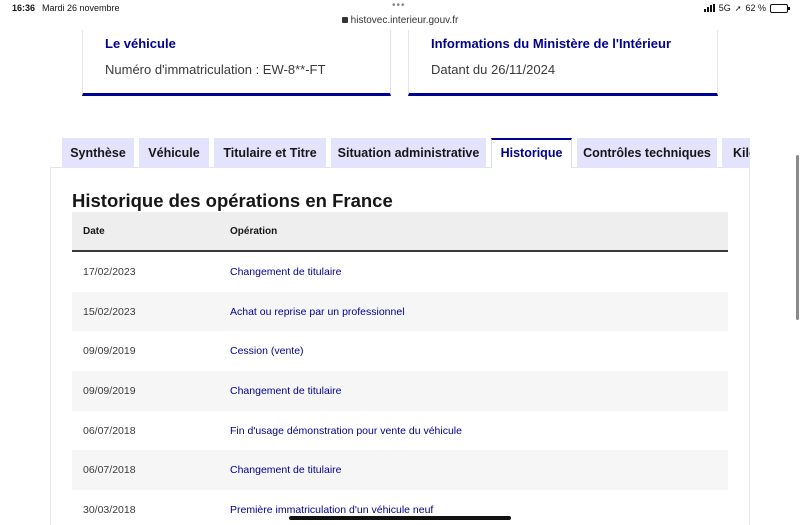 The height and width of the screenshot is (525, 800). What do you see at coordinates (94, 231) in the screenshot?
I see `header-date: Date` at bounding box center [94, 231].